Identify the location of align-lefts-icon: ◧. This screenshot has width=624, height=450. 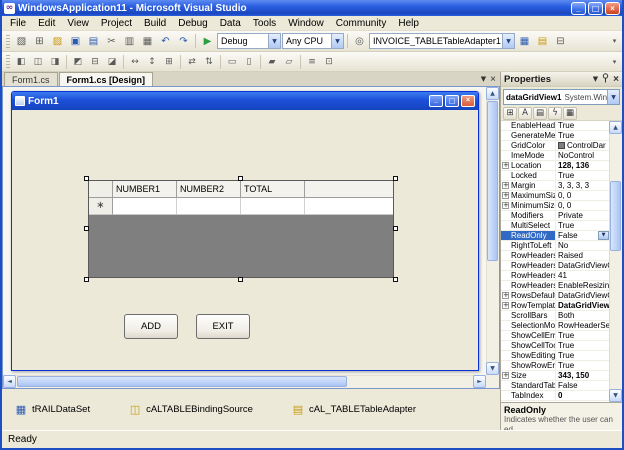
(21, 62).